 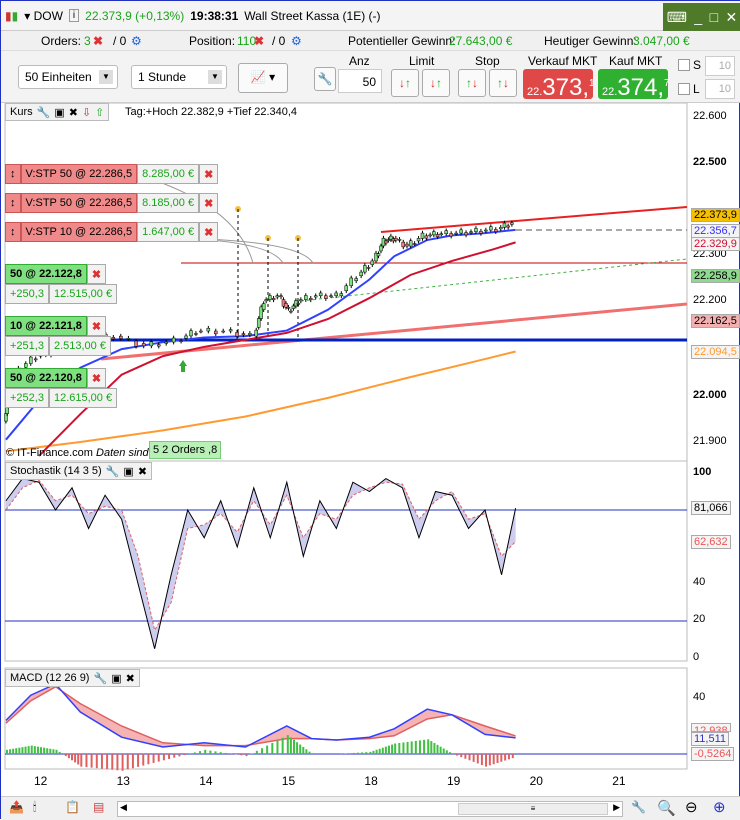 I want to click on take-profit-input: 10, so click(x=720, y=89).